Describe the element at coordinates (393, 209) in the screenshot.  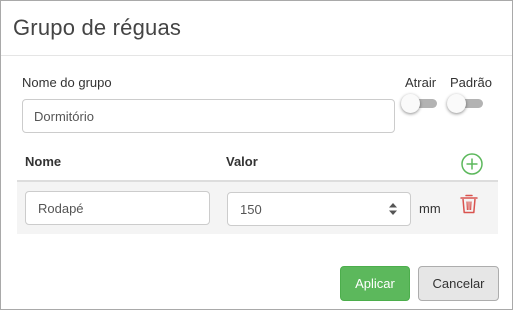
I see `number-spinner-icon` at that location.